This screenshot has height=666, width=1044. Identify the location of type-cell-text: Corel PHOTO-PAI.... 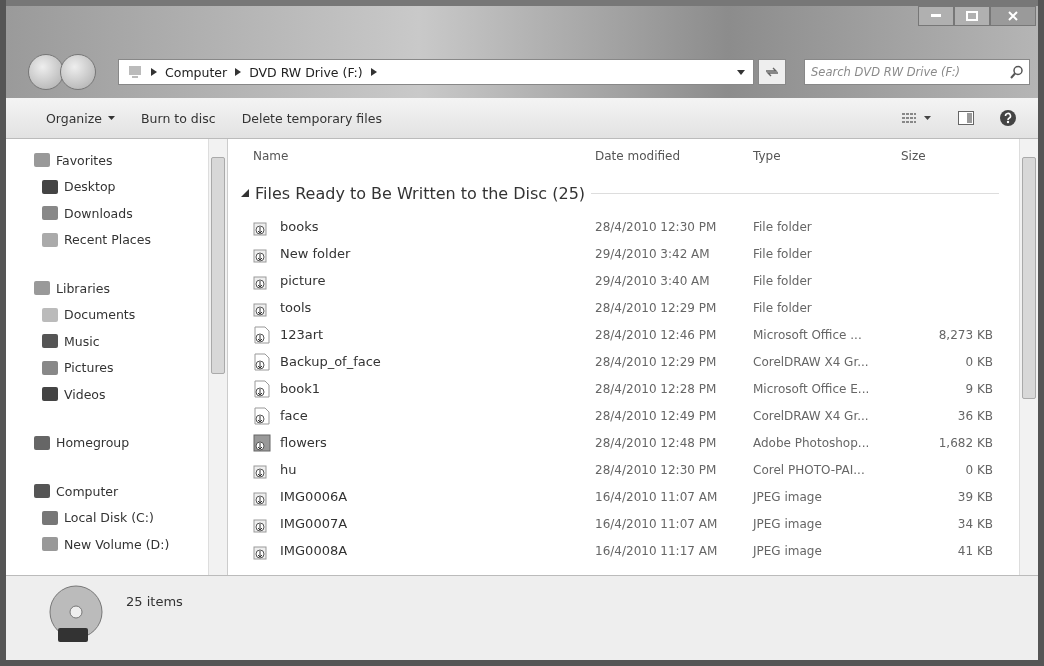
(809, 469).